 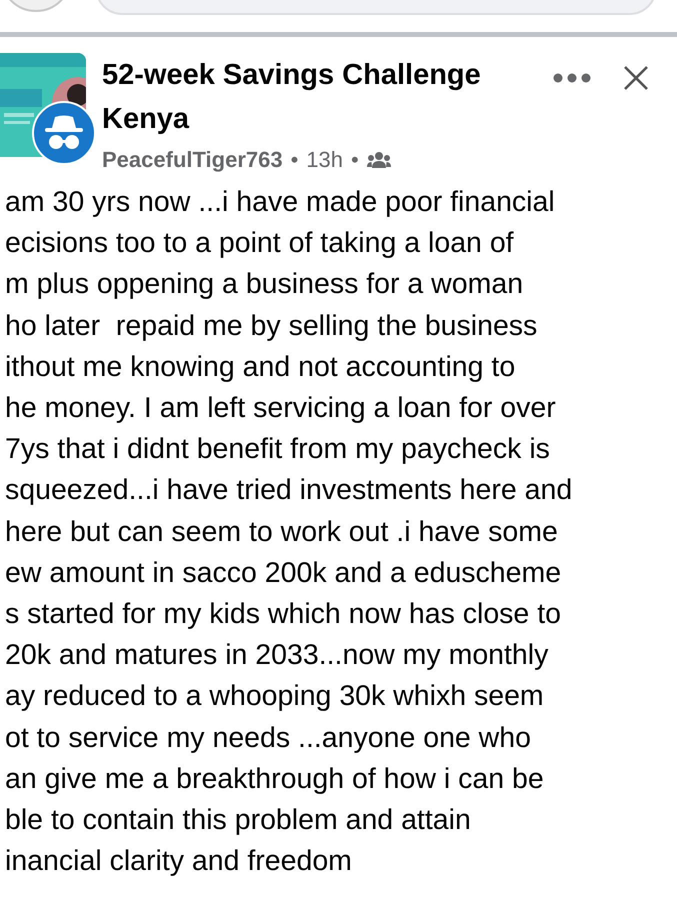 What do you see at coordinates (64, 133) in the screenshot?
I see `anonymous-avatar-icon` at bounding box center [64, 133].